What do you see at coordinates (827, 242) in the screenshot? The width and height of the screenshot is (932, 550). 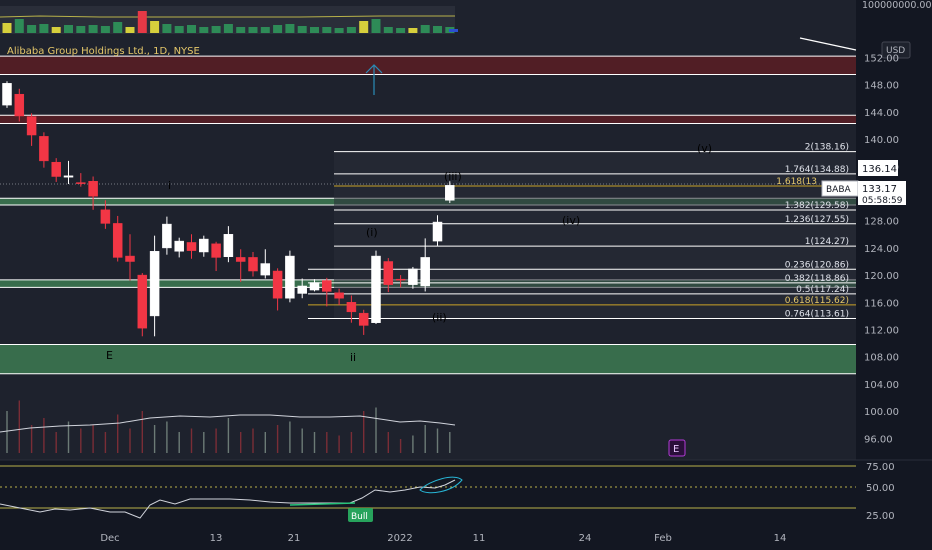 I see `fib-level-label: 1(124.27)` at bounding box center [827, 242].